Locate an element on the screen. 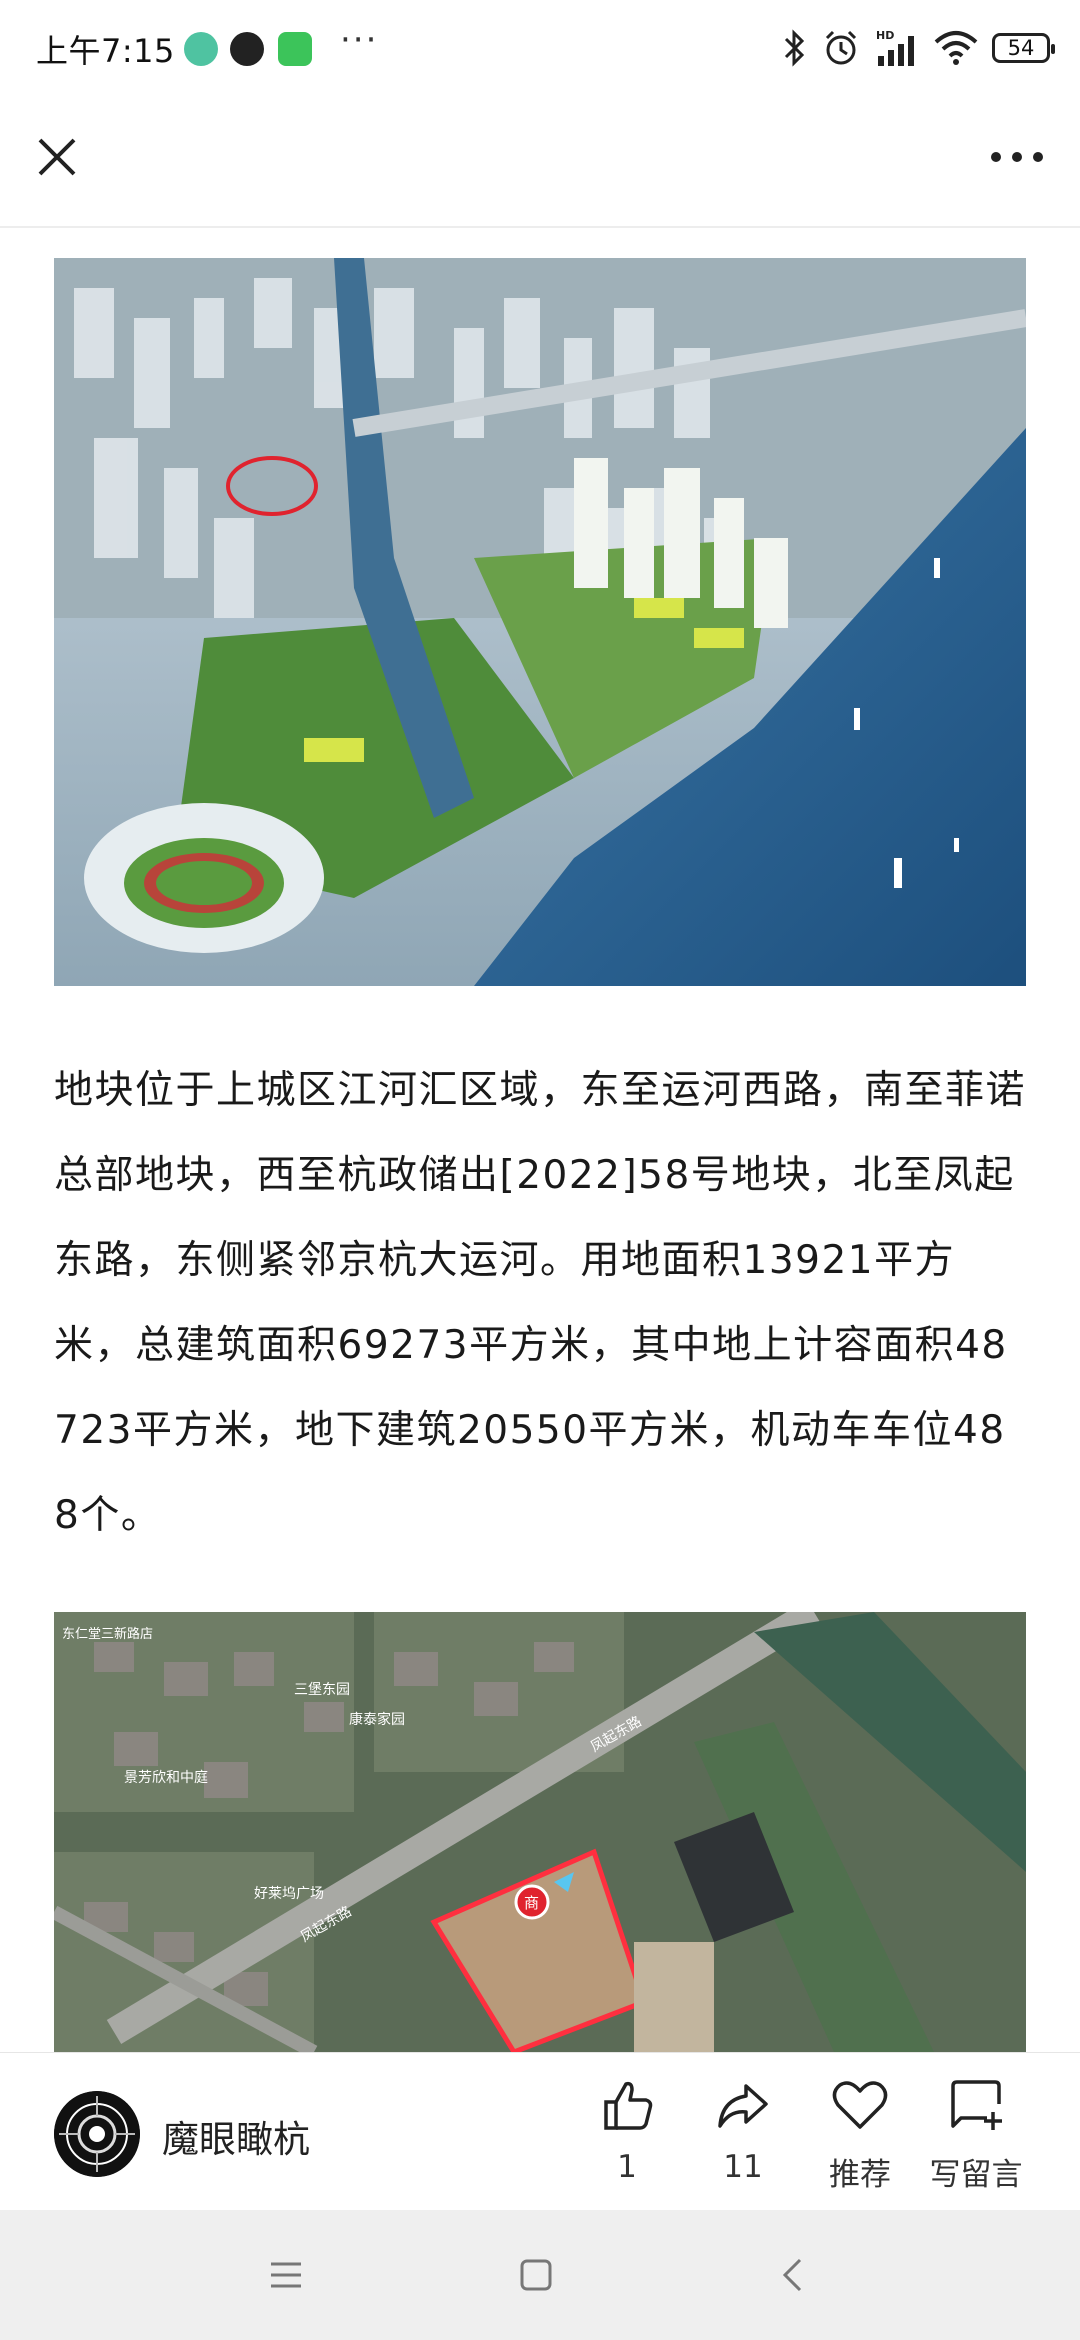 The image size is (1080, 2340). map-label-poi2: 三堡东园 is located at coordinates (322, 1689).